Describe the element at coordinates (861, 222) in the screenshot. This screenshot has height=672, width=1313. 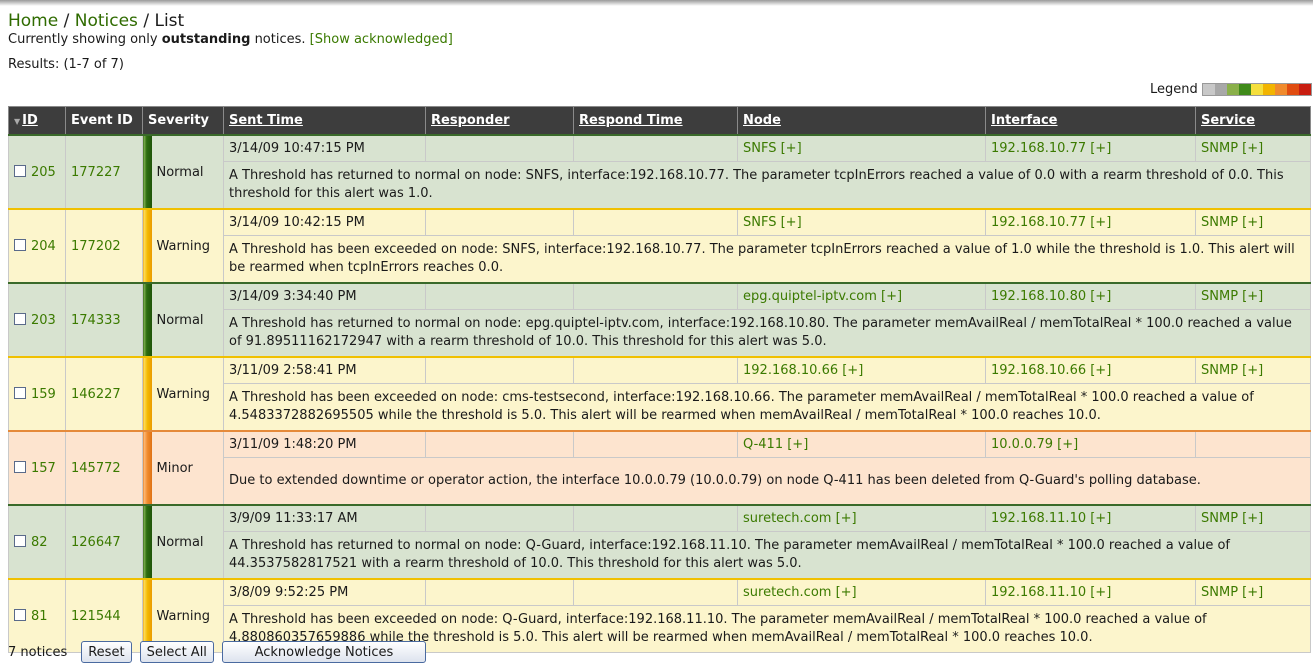
I see `node-cell: SNFS [+]` at that location.